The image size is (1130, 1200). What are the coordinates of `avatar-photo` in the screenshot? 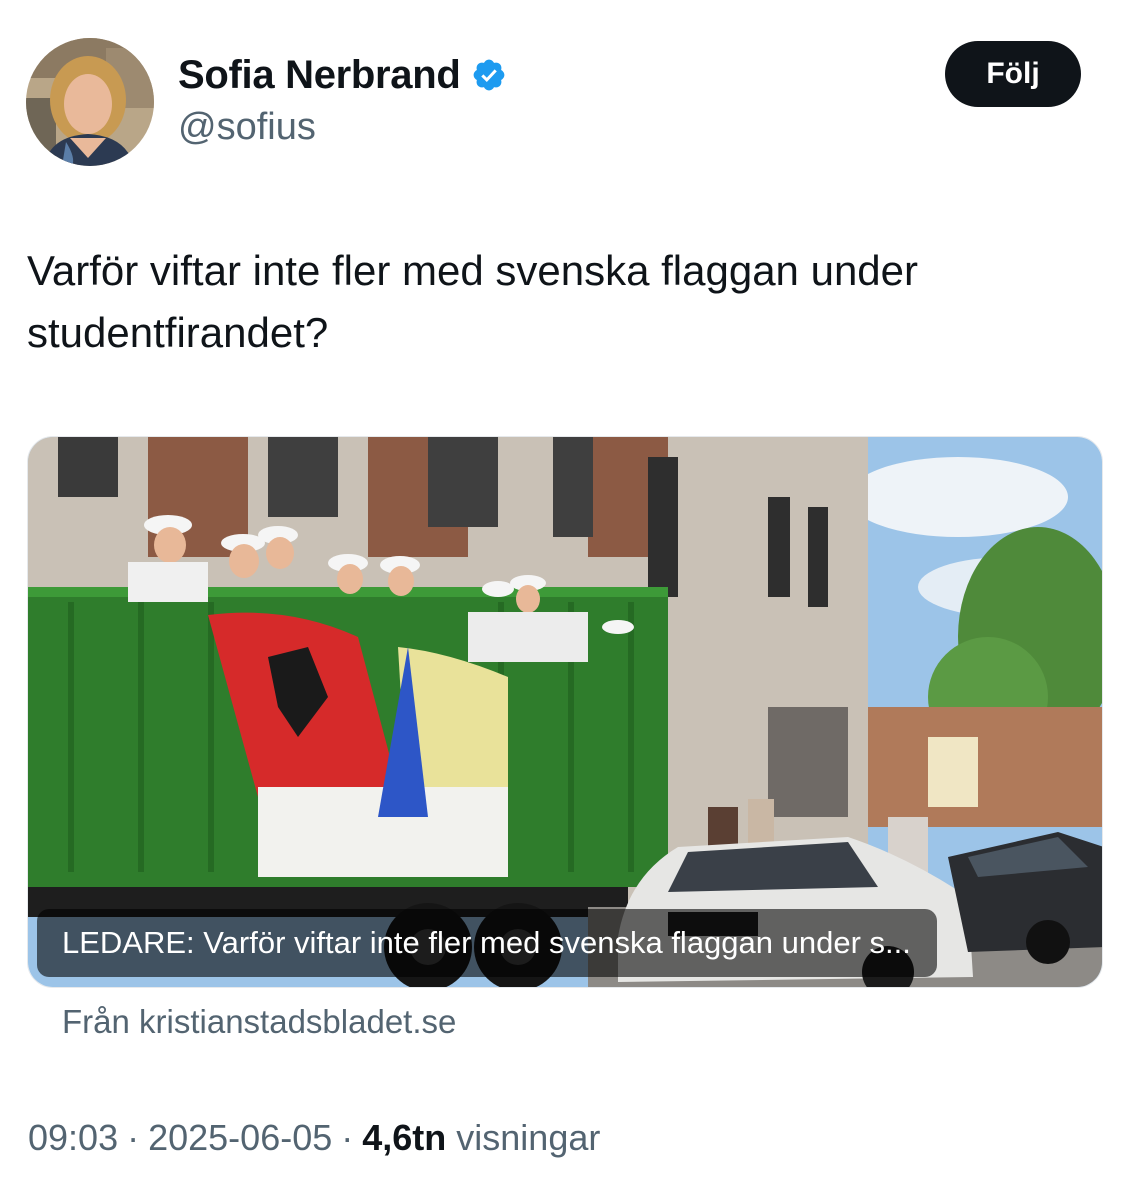 It's located at (90, 102).